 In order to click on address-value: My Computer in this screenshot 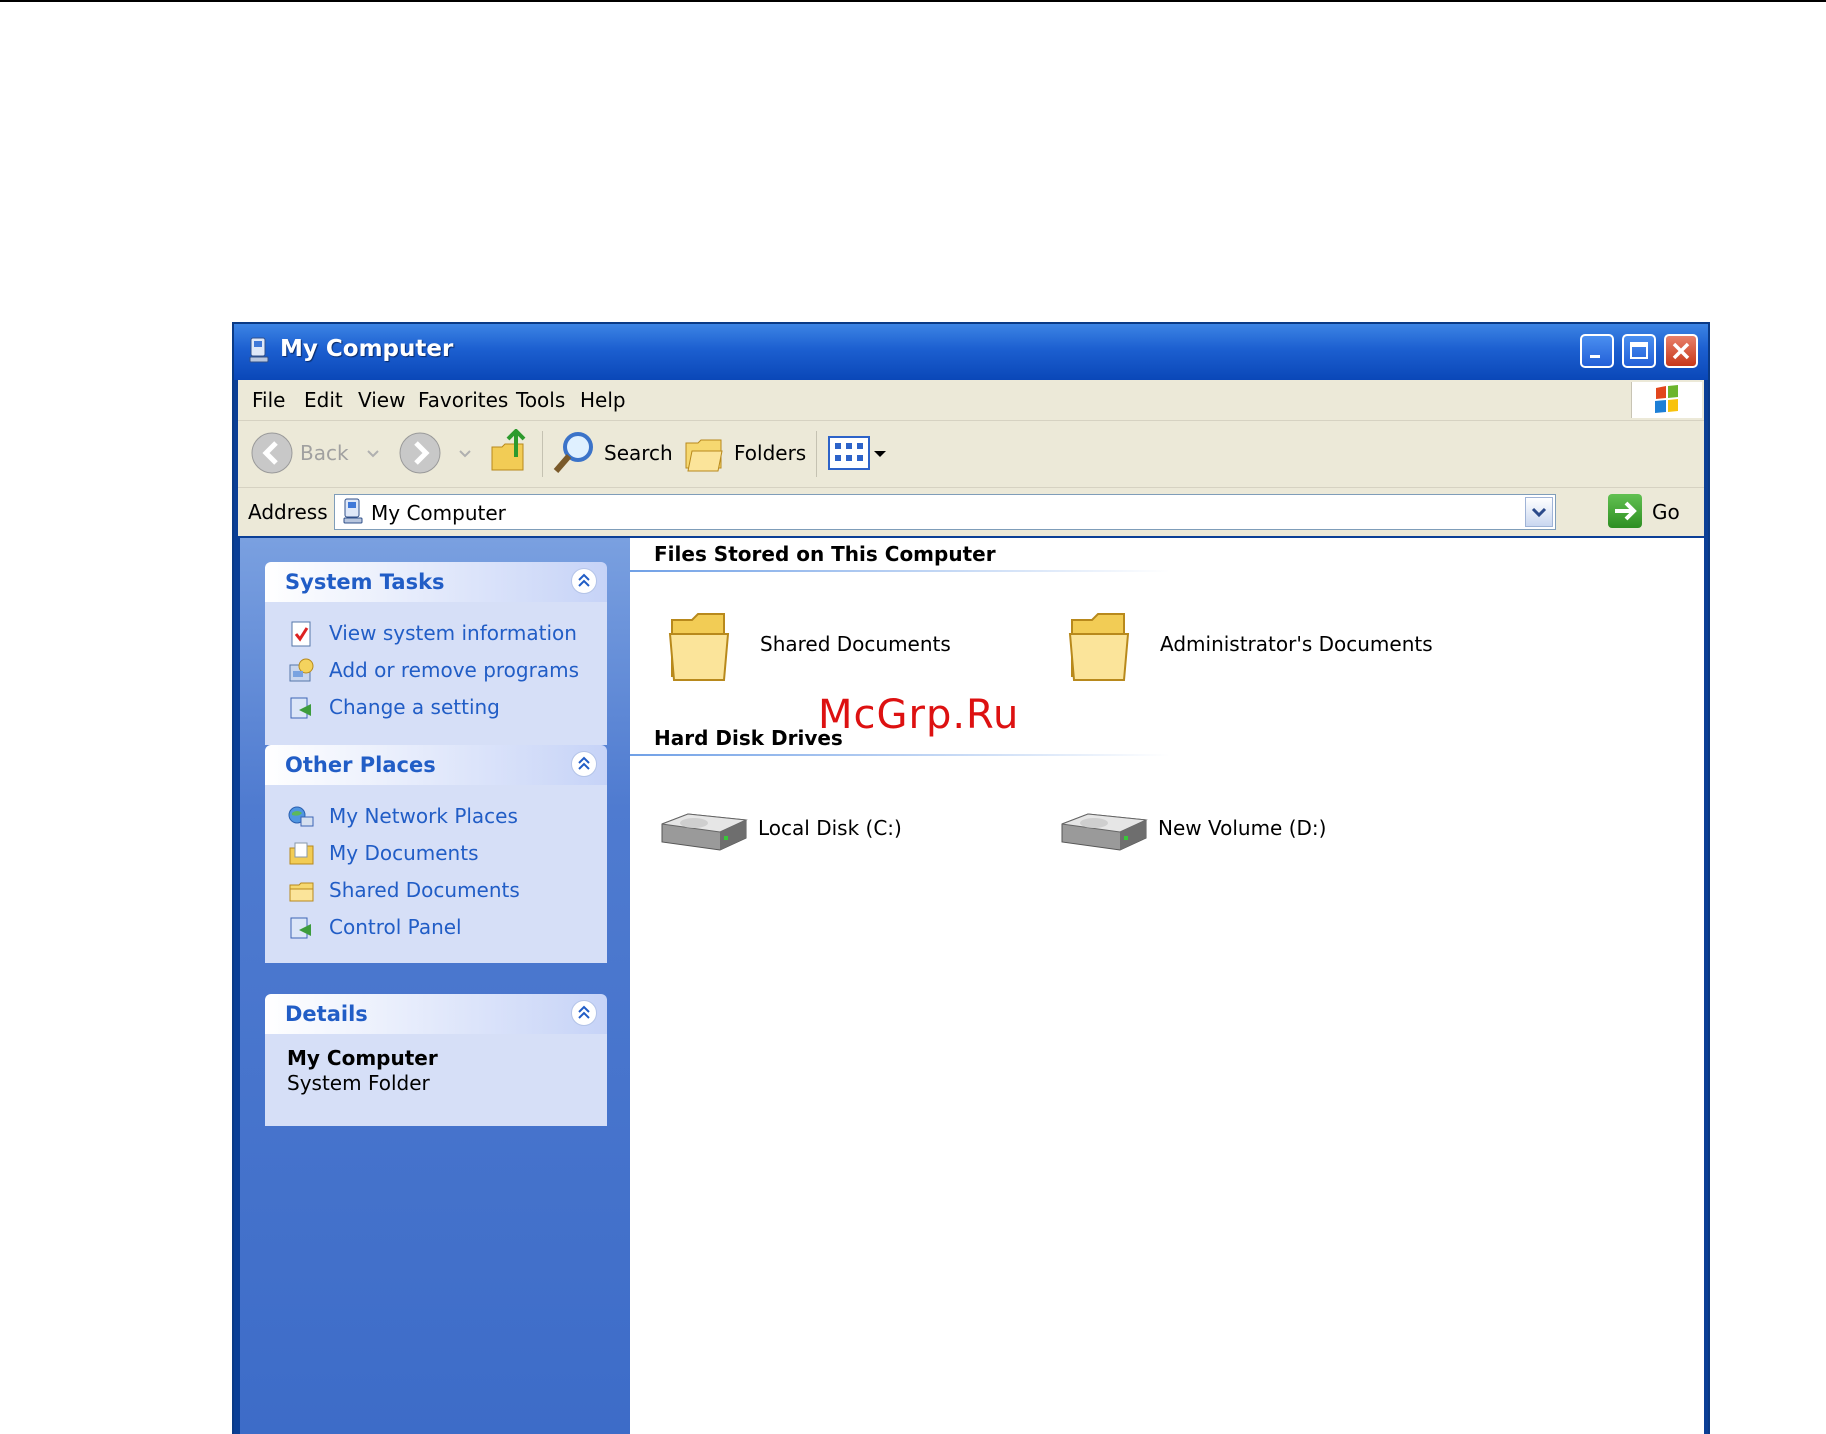, I will do `click(438, 513)`.